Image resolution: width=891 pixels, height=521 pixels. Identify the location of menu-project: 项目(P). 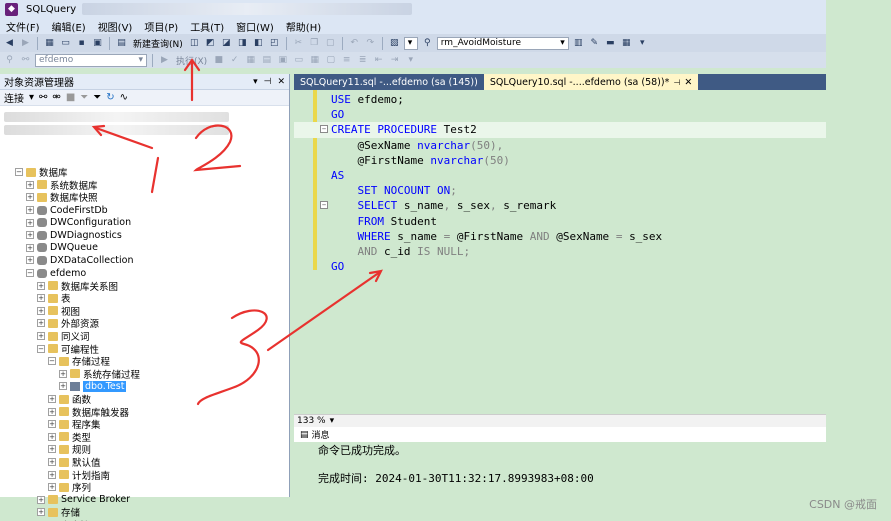
(161, 26).